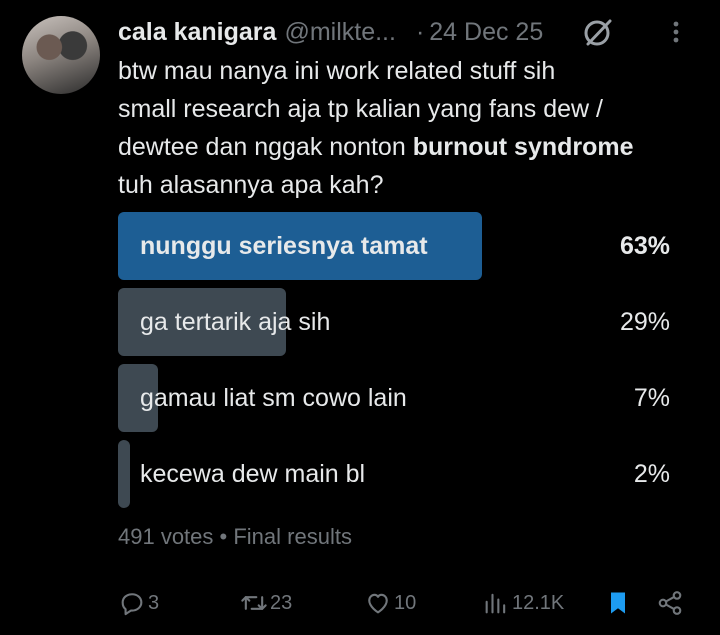 The image size is (720, 635). I want to click on repost-button: 23, so click(266, 603).